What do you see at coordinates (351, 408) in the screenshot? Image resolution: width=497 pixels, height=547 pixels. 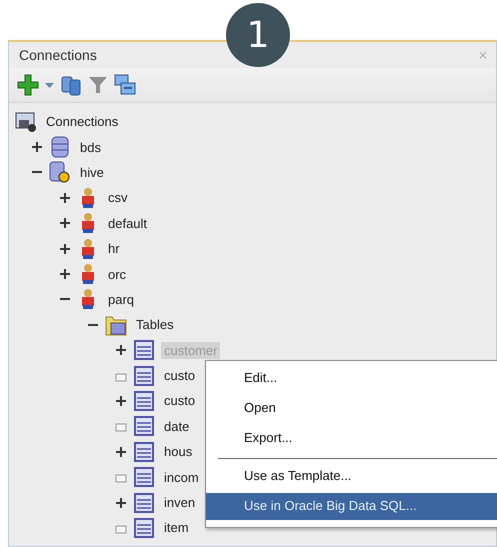 I see `menu-item: Open` at bounding box center [351, 408].